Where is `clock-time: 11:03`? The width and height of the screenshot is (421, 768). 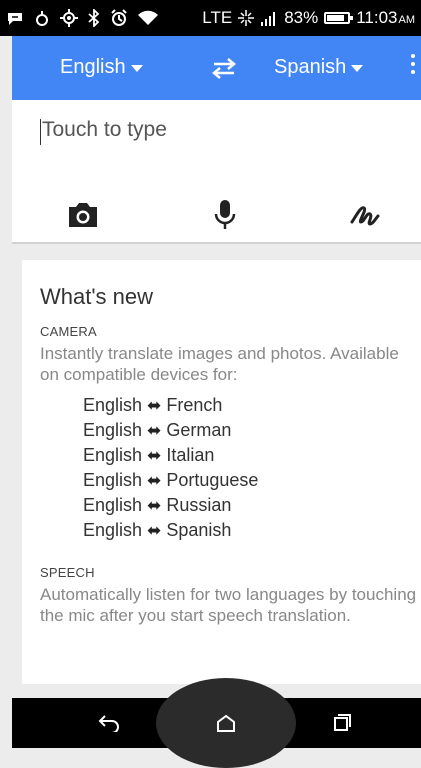 clock-time: 11:03 is located at coordinates (377, 17).